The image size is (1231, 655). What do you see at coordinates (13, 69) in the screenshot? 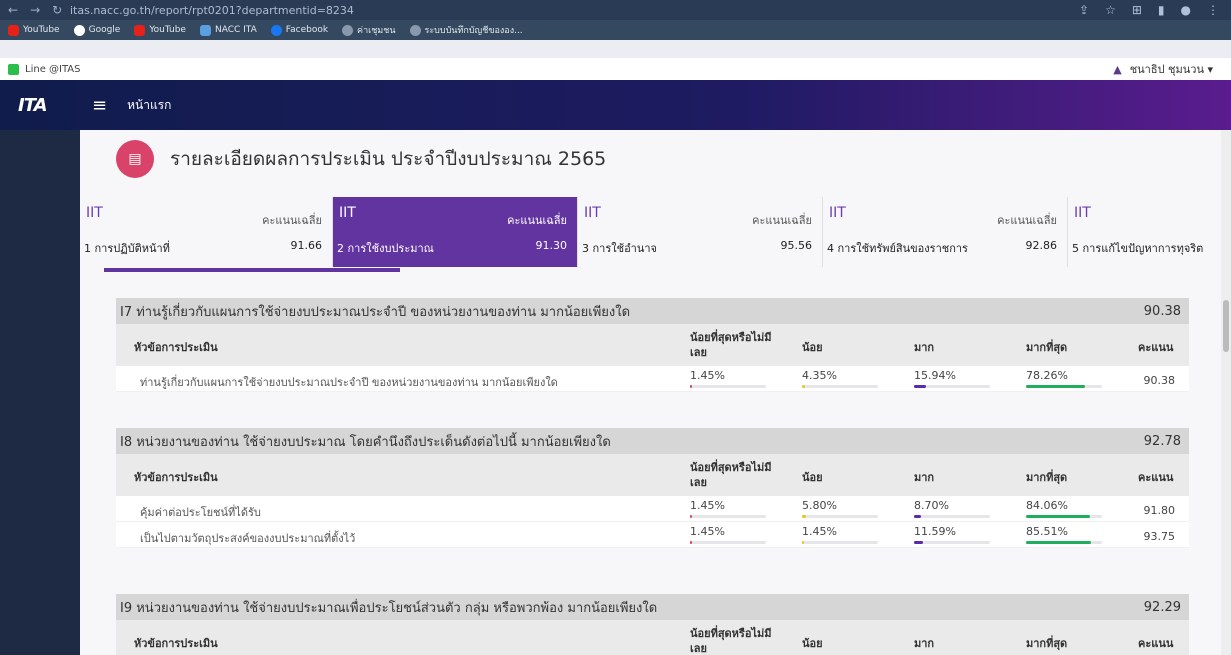
I see `line-icon` at bounding box center [13, 69].